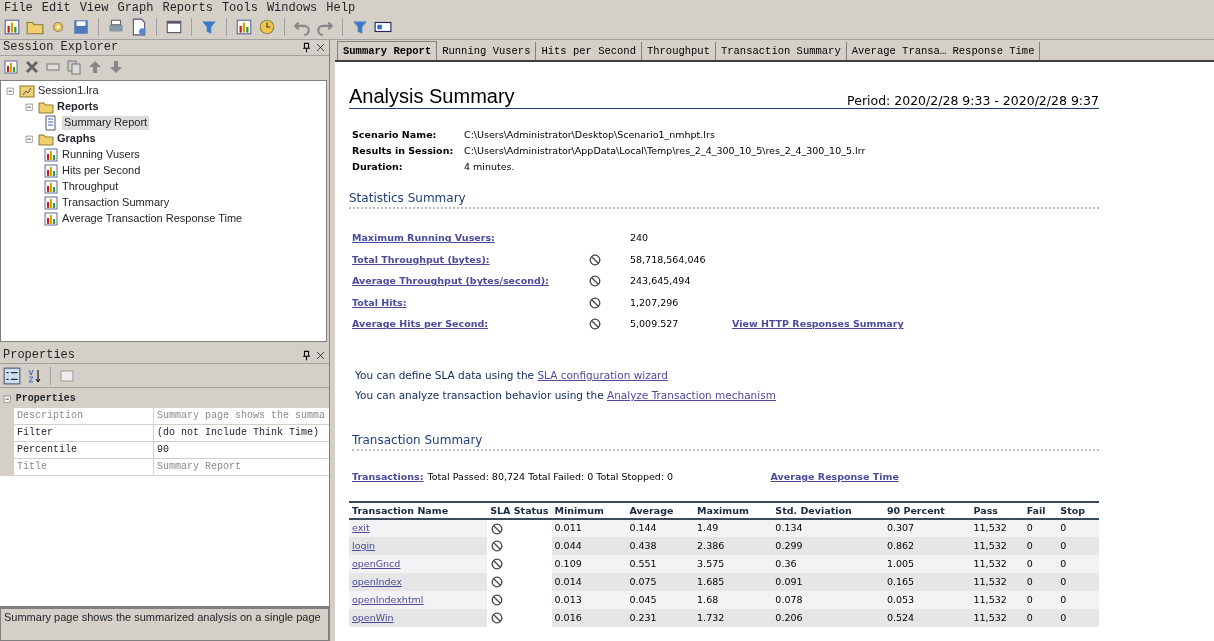 The width and height of the screenshot is (1214, 641). Describe the element at coordinates (834, 477) in the screenshot. I see `response-time-link: Average Response Time` at that location.